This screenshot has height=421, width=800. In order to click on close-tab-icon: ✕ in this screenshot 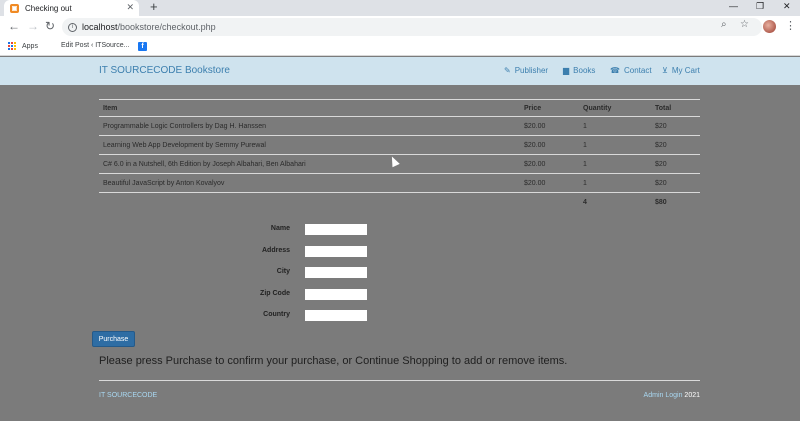, I will do `click(130, 7)`.